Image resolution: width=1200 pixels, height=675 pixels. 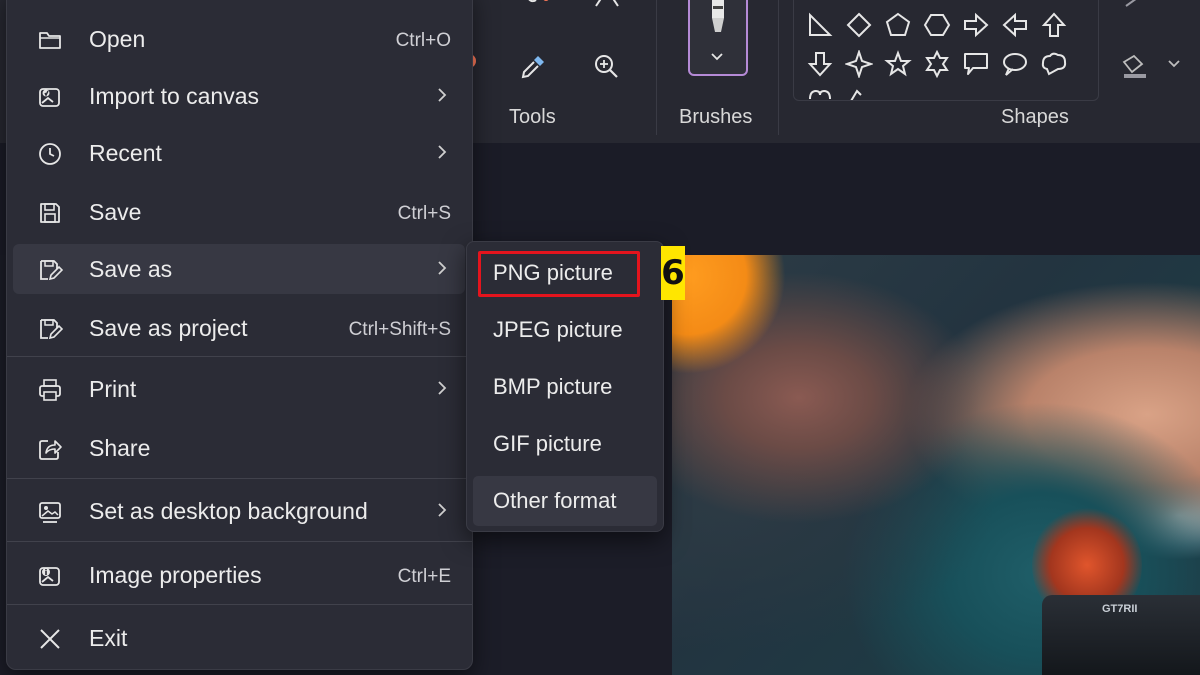 What do you see at coordinates (1054, 25) in the screenshot?
I see `arrow-up-icon` at bounding box center [1054, 25].